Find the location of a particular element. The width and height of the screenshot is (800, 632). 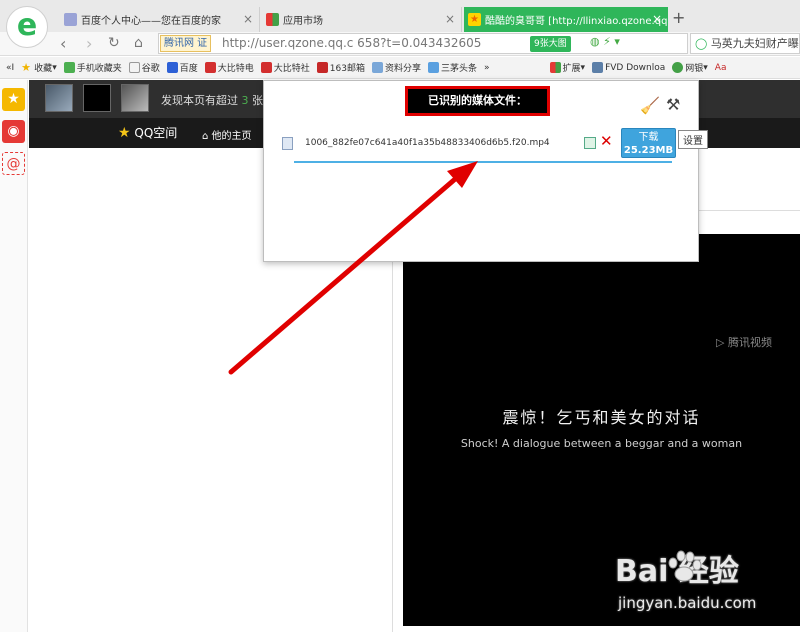

tencent-video-icon: ▷ is located at coordinates (720, 342).